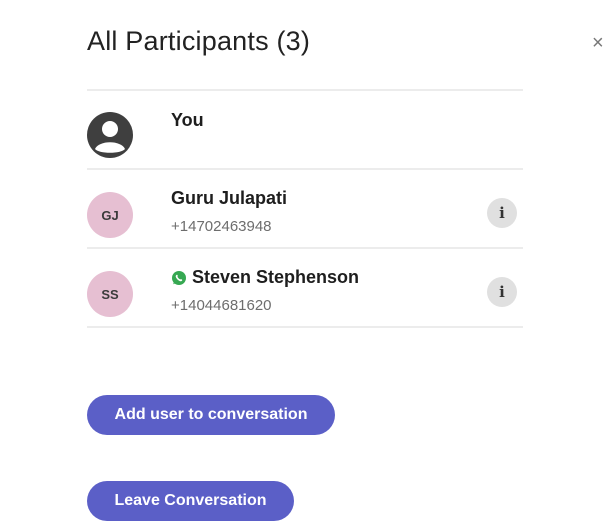 Image resolution: width=606 pixels, height=521 pixels. I want to click on avatar: GJ, so click(110, 215).